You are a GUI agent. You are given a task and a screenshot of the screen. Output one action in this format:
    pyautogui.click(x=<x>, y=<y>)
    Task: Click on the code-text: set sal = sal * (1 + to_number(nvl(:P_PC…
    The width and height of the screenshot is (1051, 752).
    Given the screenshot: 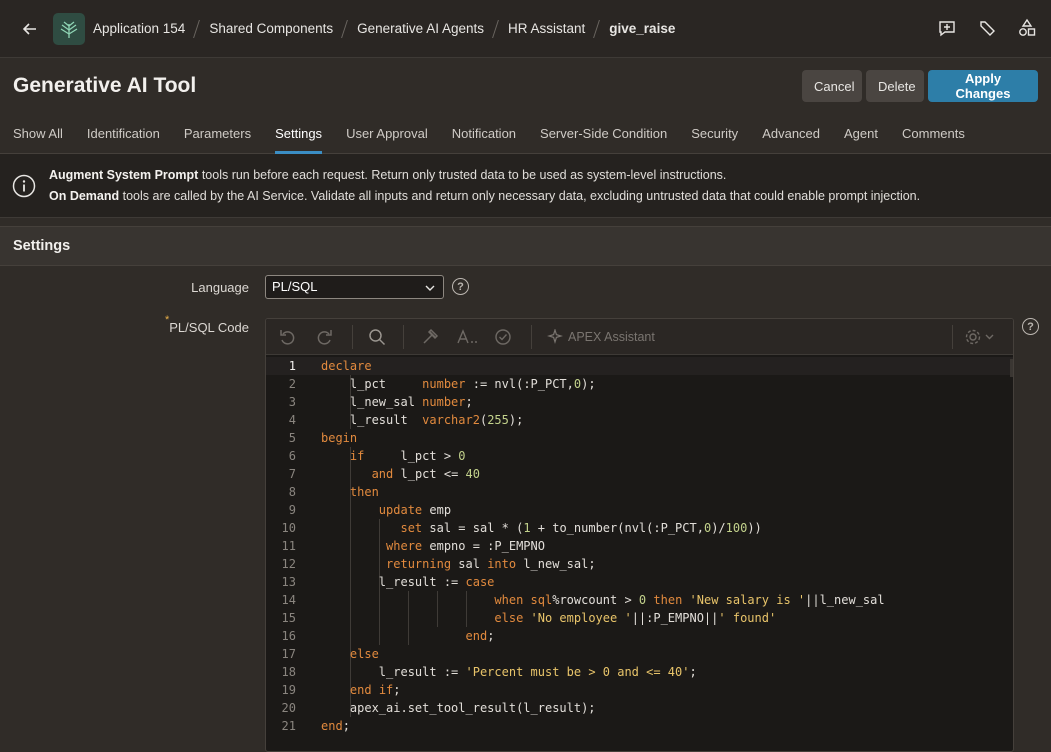 What is the action you would take?
    pyautogui.click(x=541, y=528)
    